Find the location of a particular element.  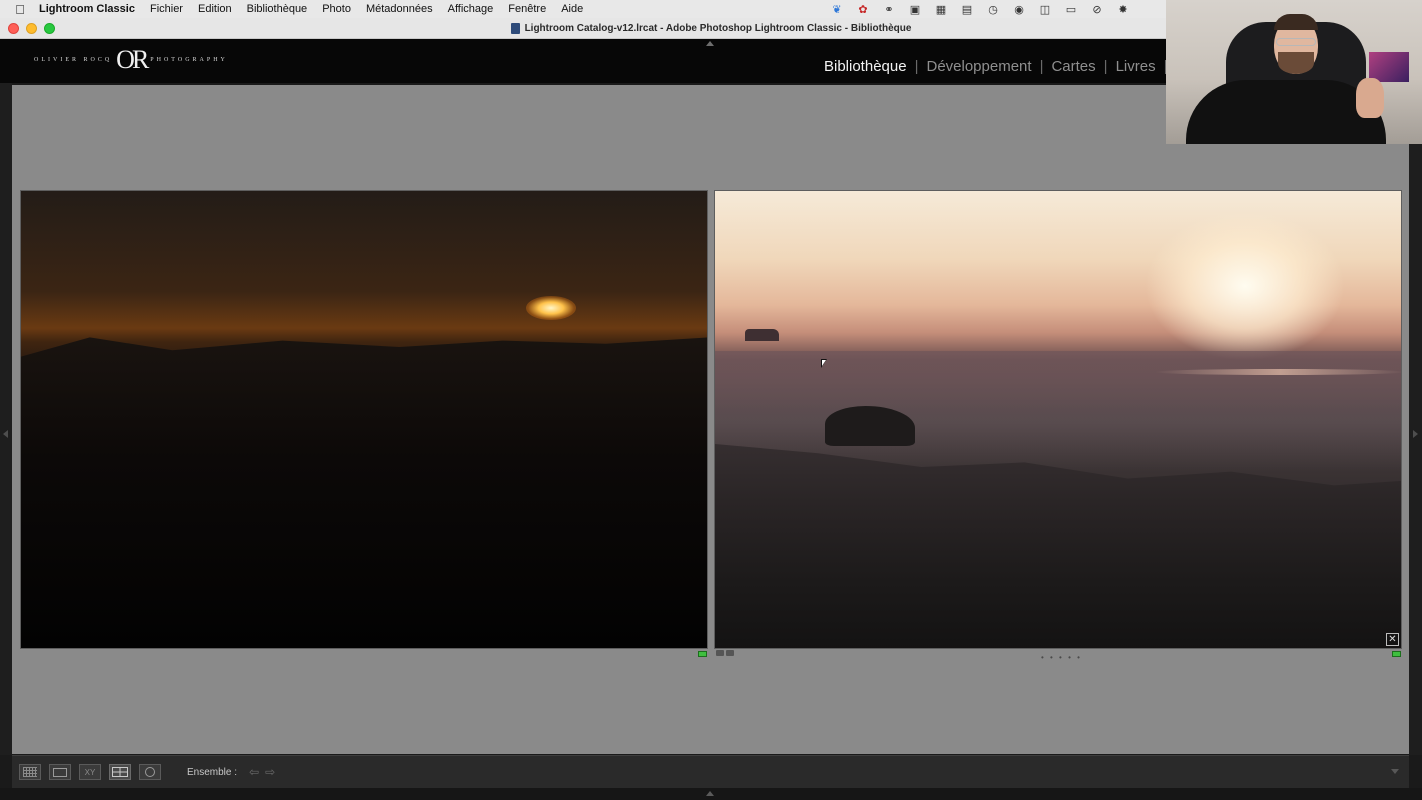

menubar-status-icons: ❦ ✿ ⚭ ▣ ▦ ▤ ◷ ◉ ◫ ▭ ⊘ ✸ is located at coordinates (986, 9).